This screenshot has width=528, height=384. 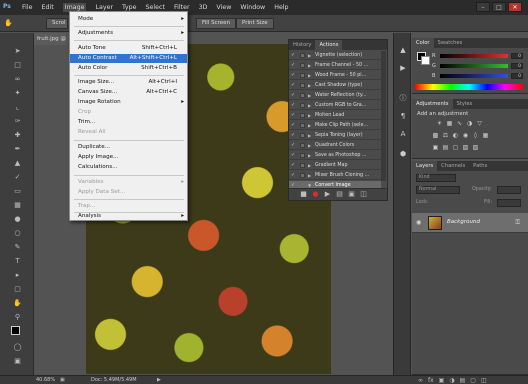 What do you see at coordinates (465, 104) in the screenshot?
I see `tab-styles: Styles` at bounding box center [465, 104].